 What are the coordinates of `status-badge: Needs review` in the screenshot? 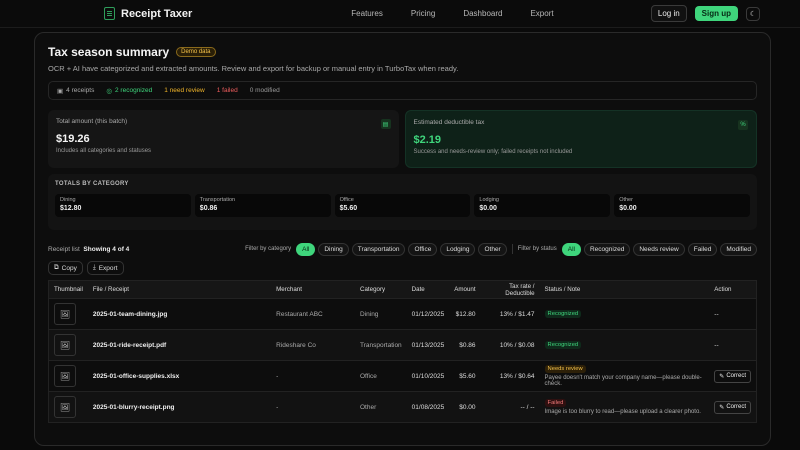 It's located at (565, 369).